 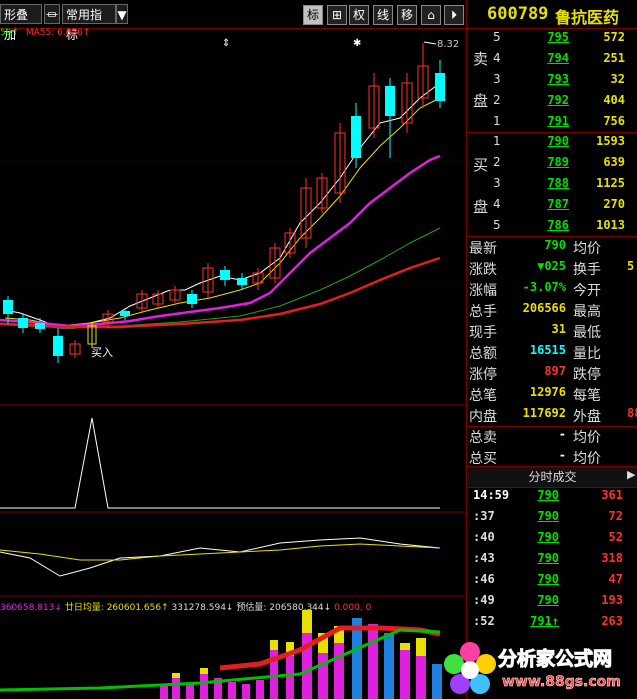 I want to click on ma55-label: MA55: 6.856↑, so click(x=58, y=33).